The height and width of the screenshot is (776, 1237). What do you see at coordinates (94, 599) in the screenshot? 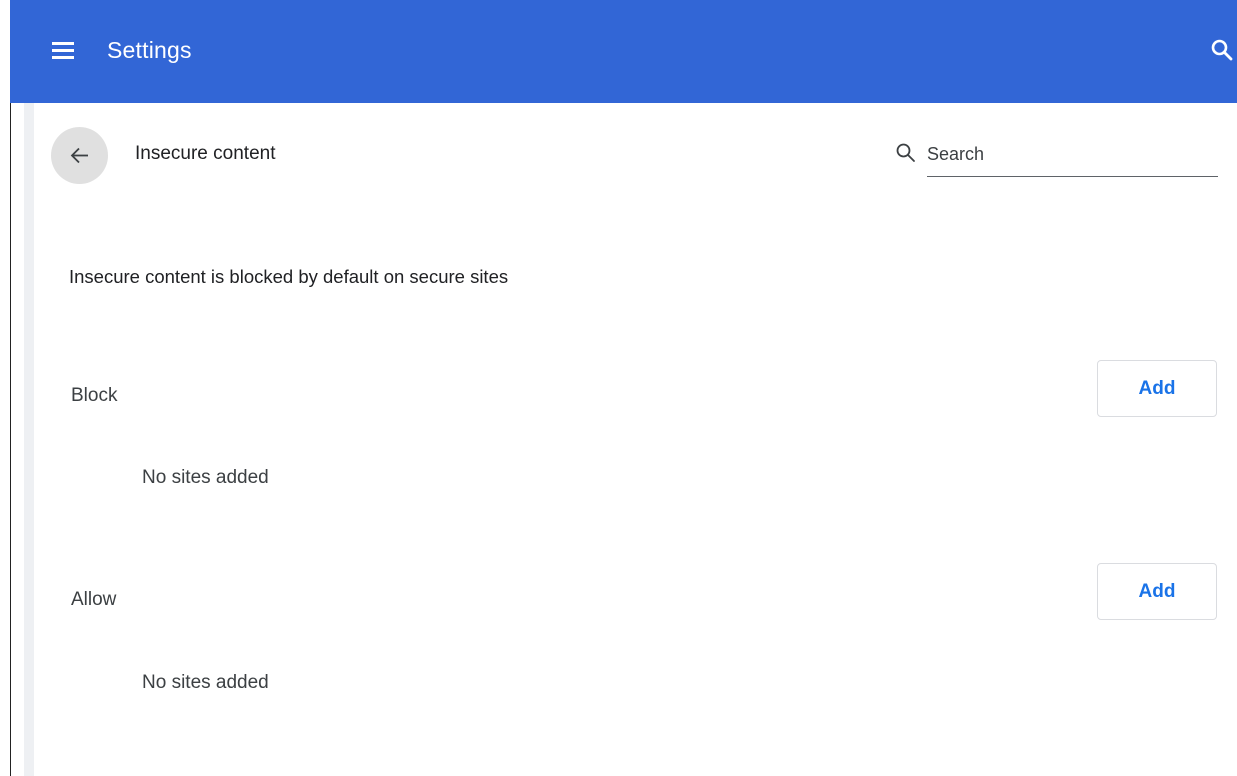
I see `allow-section-label: Allow` at bounding box center [94, 599].